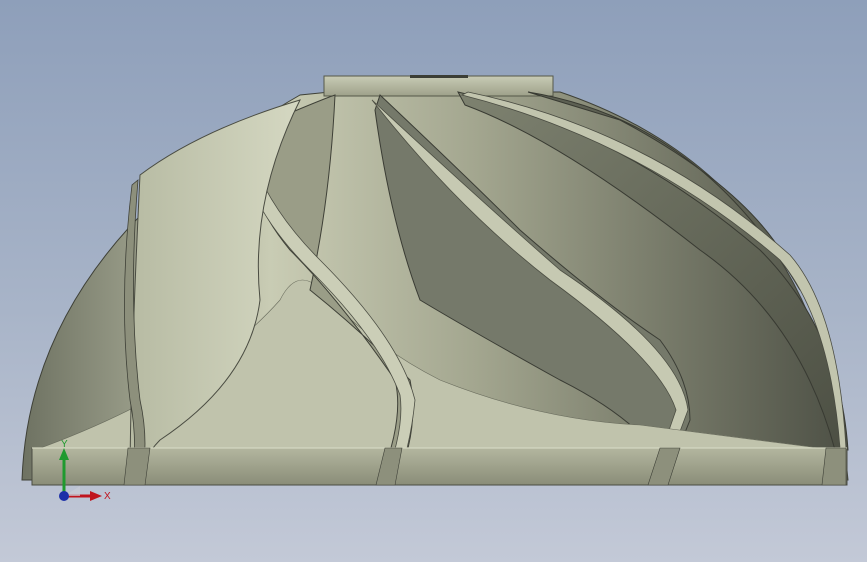 The image size is (867, 562). Describe the element at coordinates (107, 496) in the screenshot. I see `triad-x-label: X` at that location.